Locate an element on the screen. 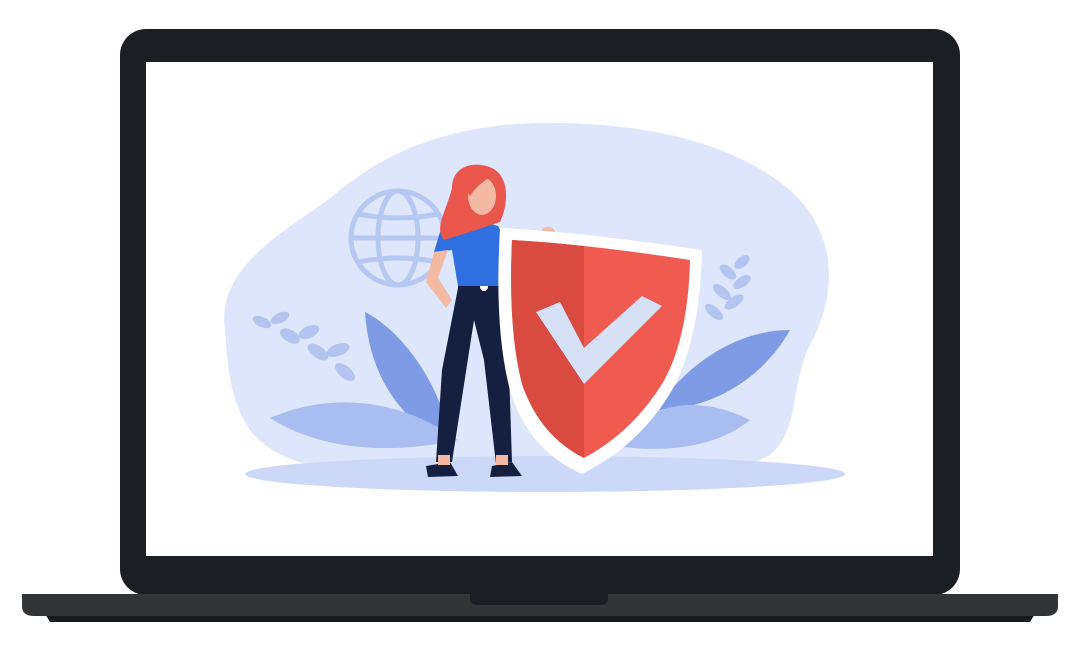  ground-shadow is located at coordinates (545, 474).